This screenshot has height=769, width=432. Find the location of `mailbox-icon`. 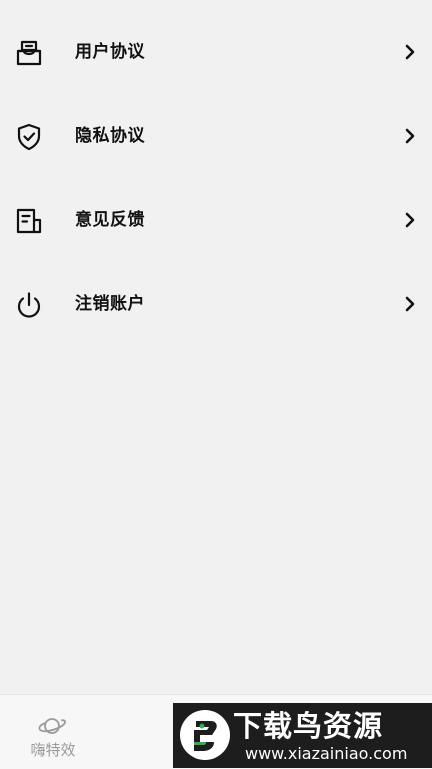

mailbox-icon is located at coordinates (29, 53).